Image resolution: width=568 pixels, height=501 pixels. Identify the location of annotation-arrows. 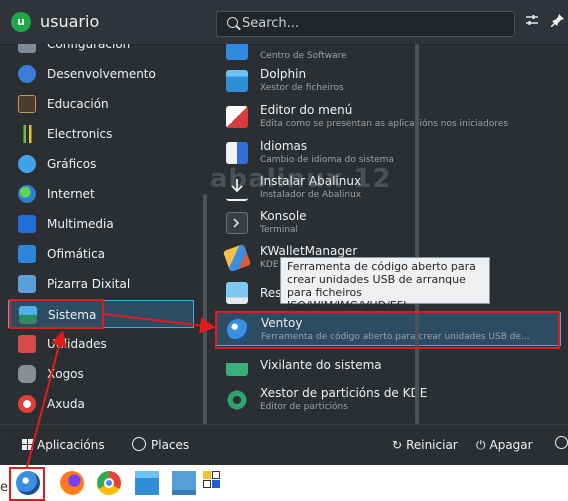
(121, 390).